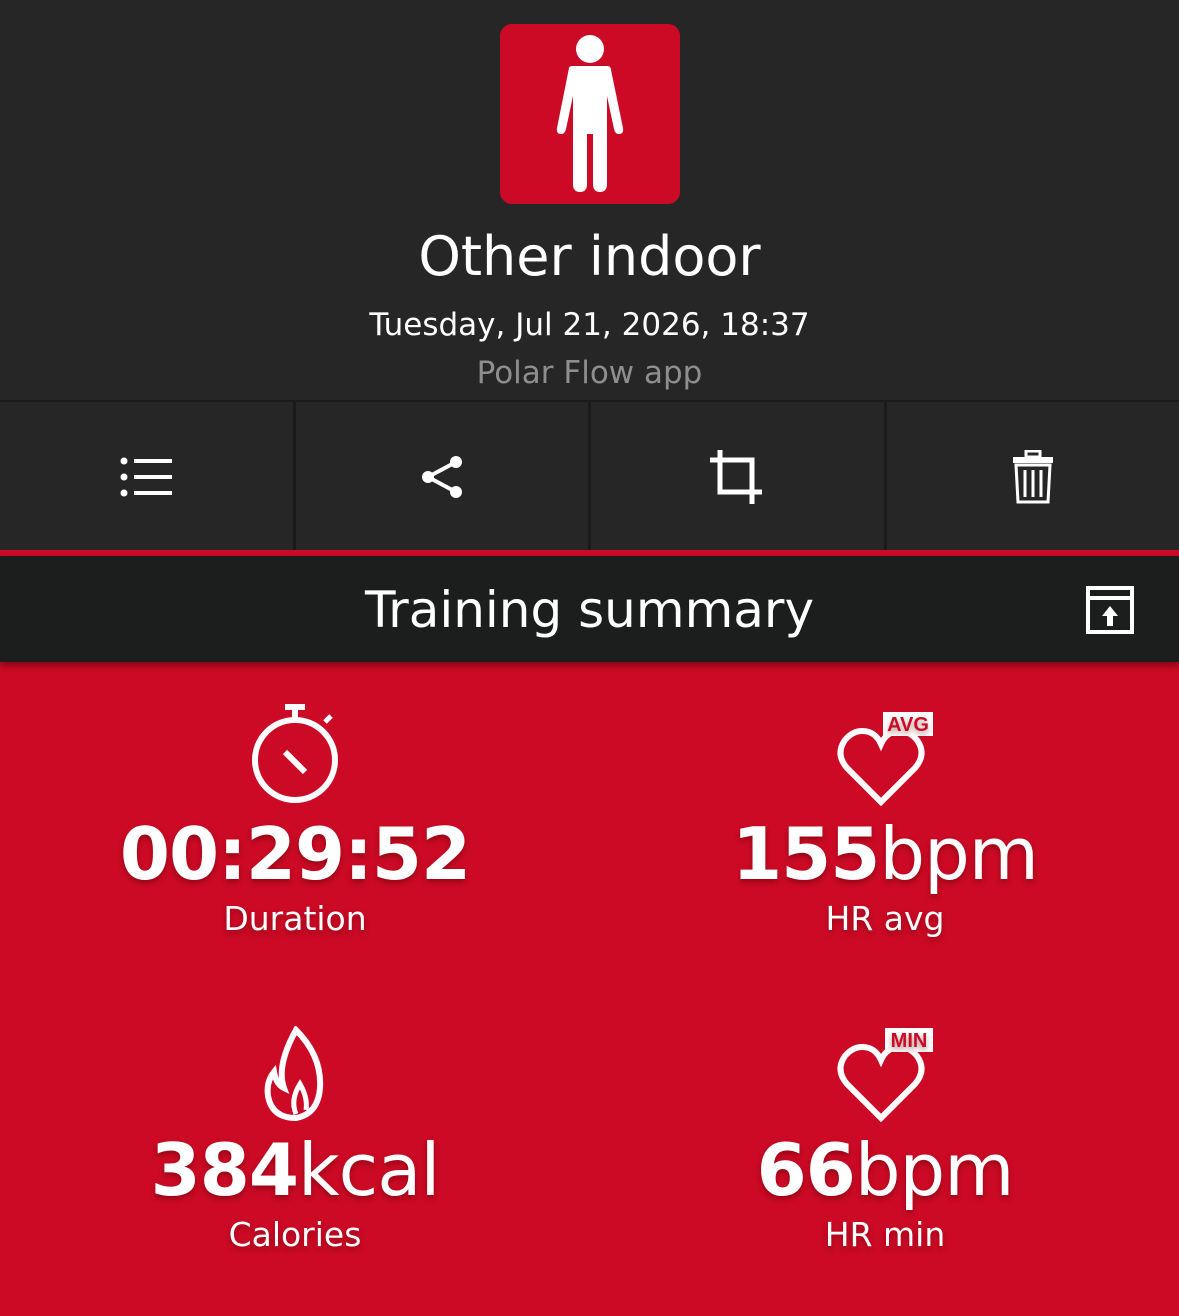 This screenshot has height=1316, width=1179. I want to click on hr-avg-stat: AVG 155bpm HR avg, so click(884, 818).